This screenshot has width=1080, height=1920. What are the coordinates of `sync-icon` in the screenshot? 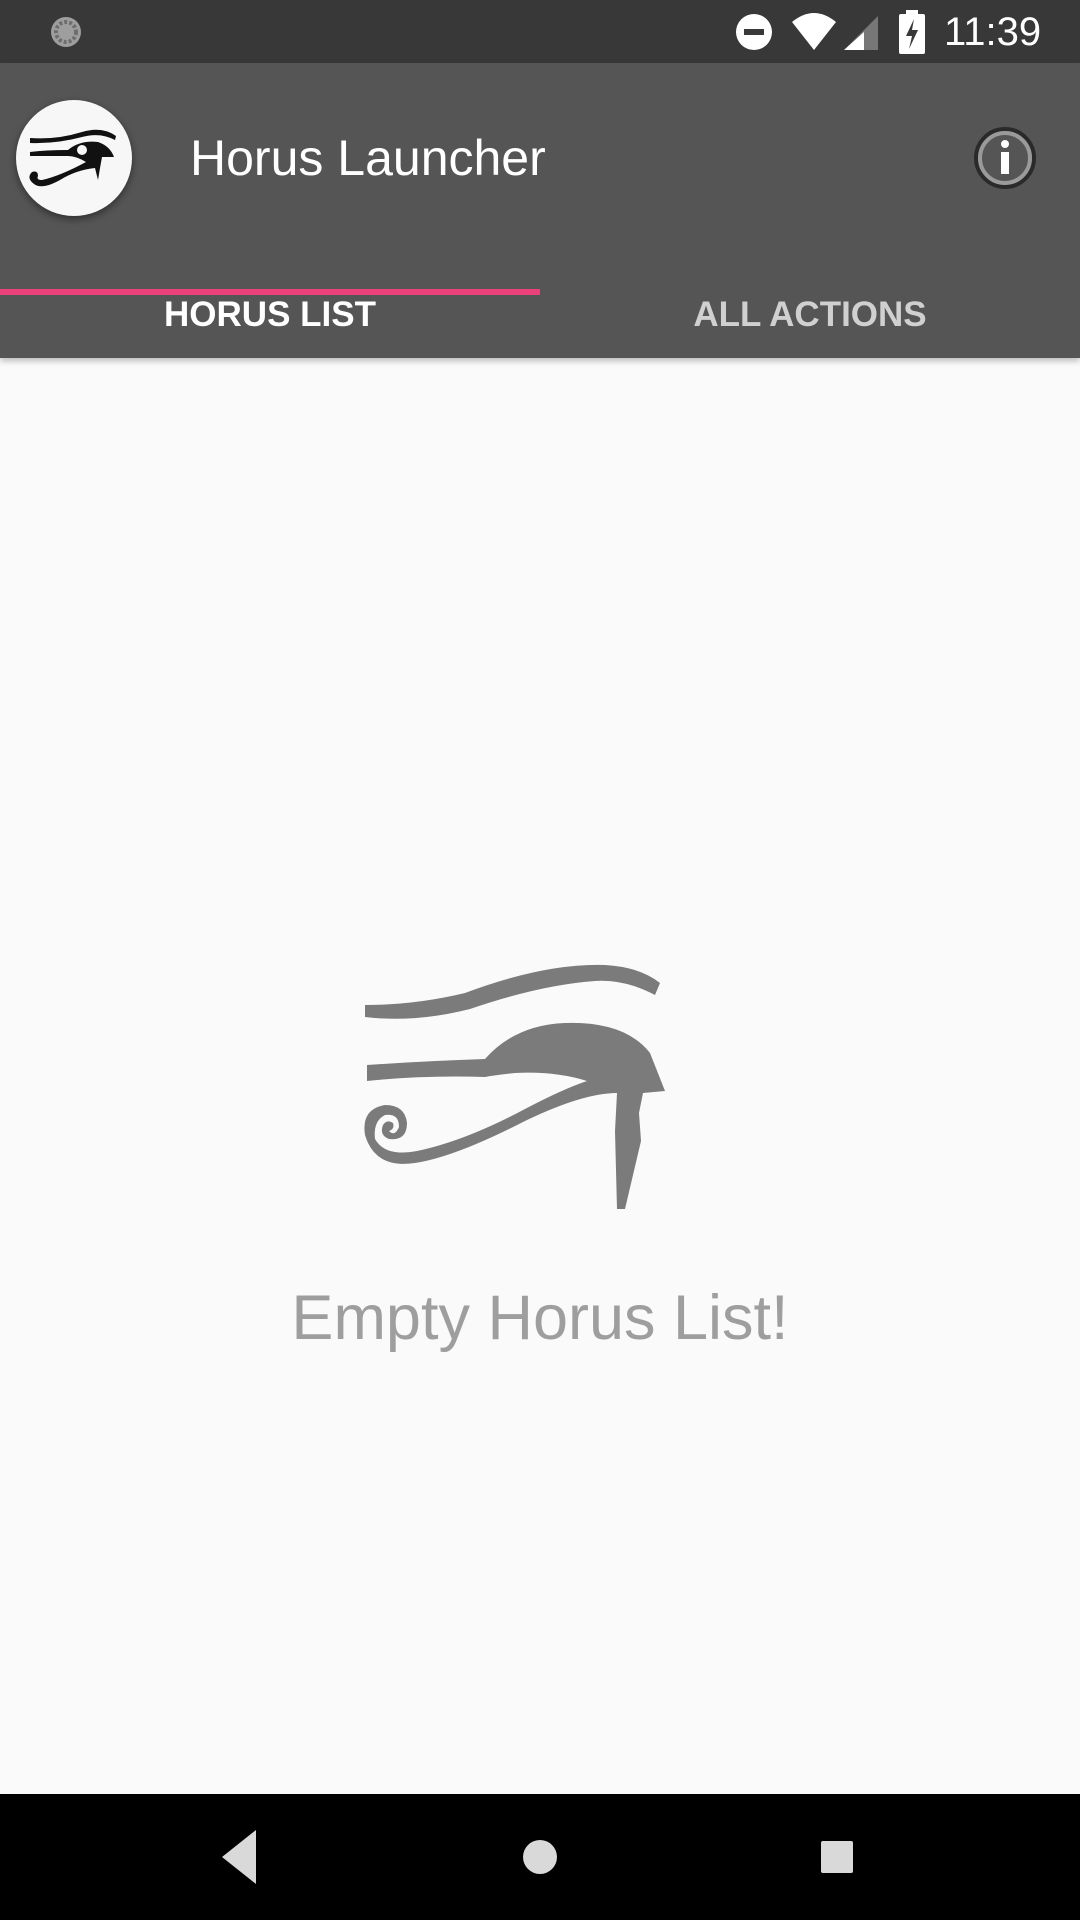 It's located at (66, 32).